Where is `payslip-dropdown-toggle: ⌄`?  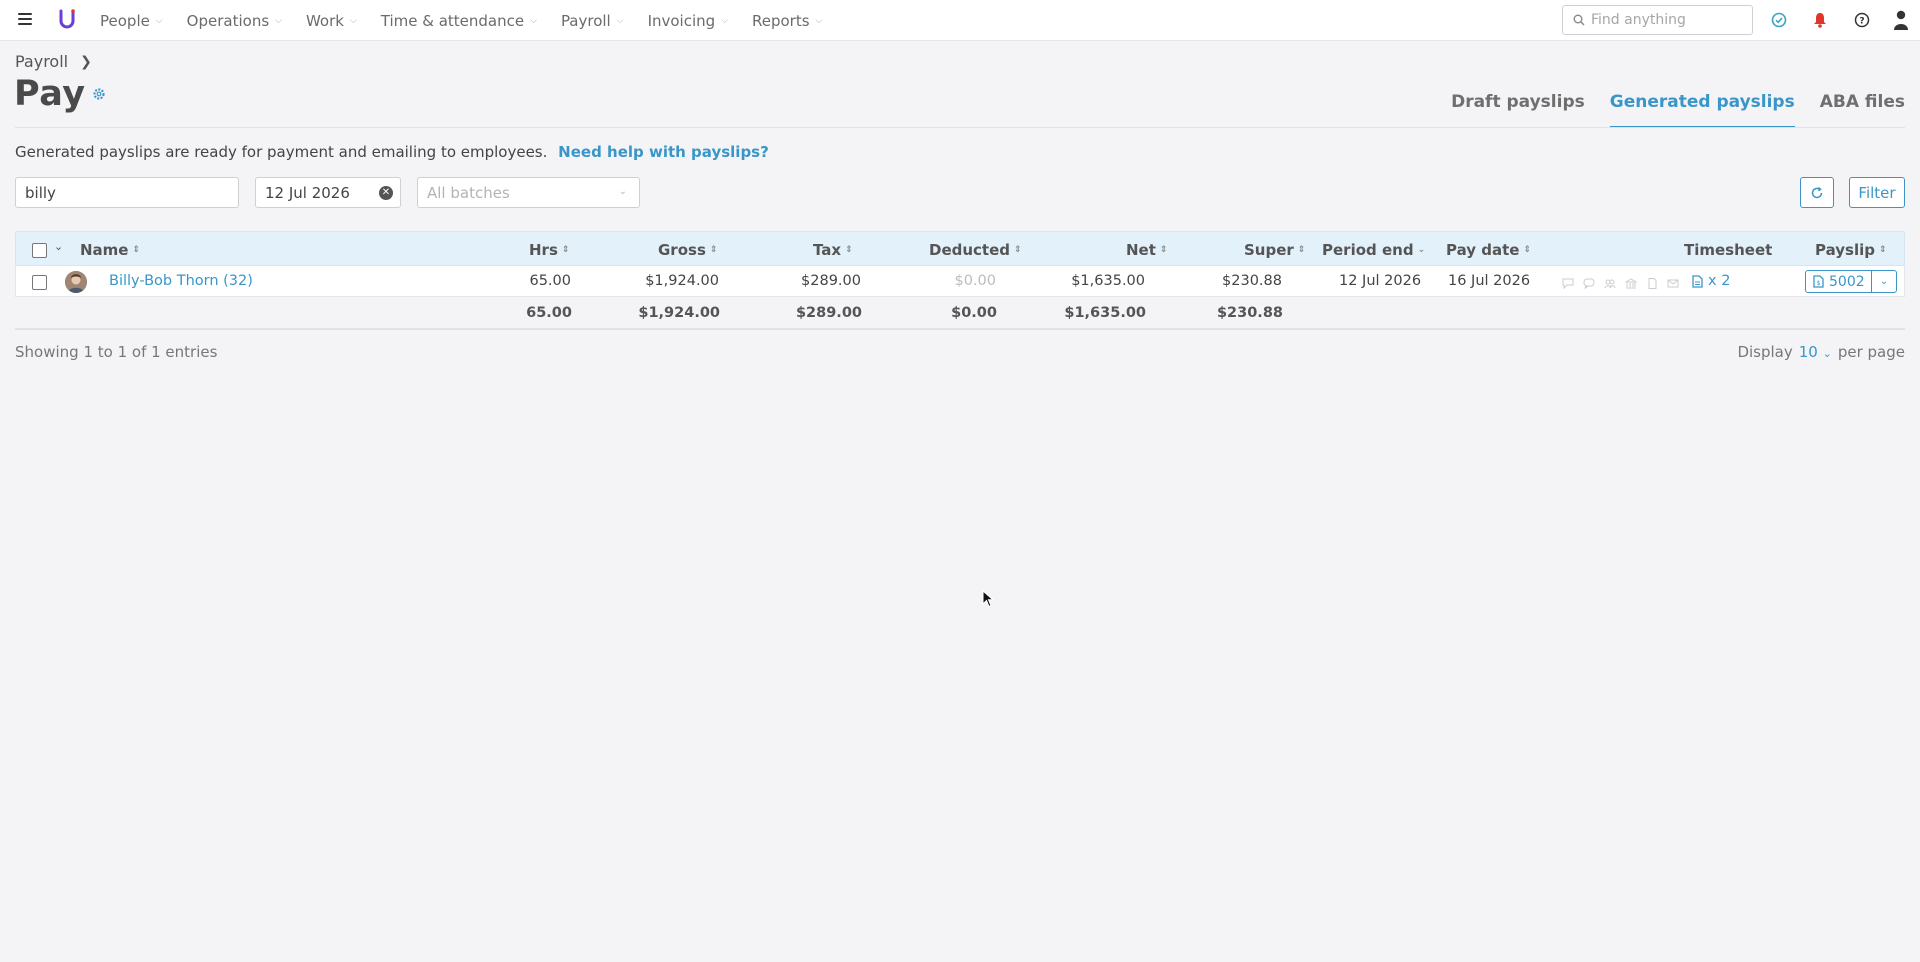
payslip-dropdown-toggle: ⌄ is located at coordinates (1884, 281).